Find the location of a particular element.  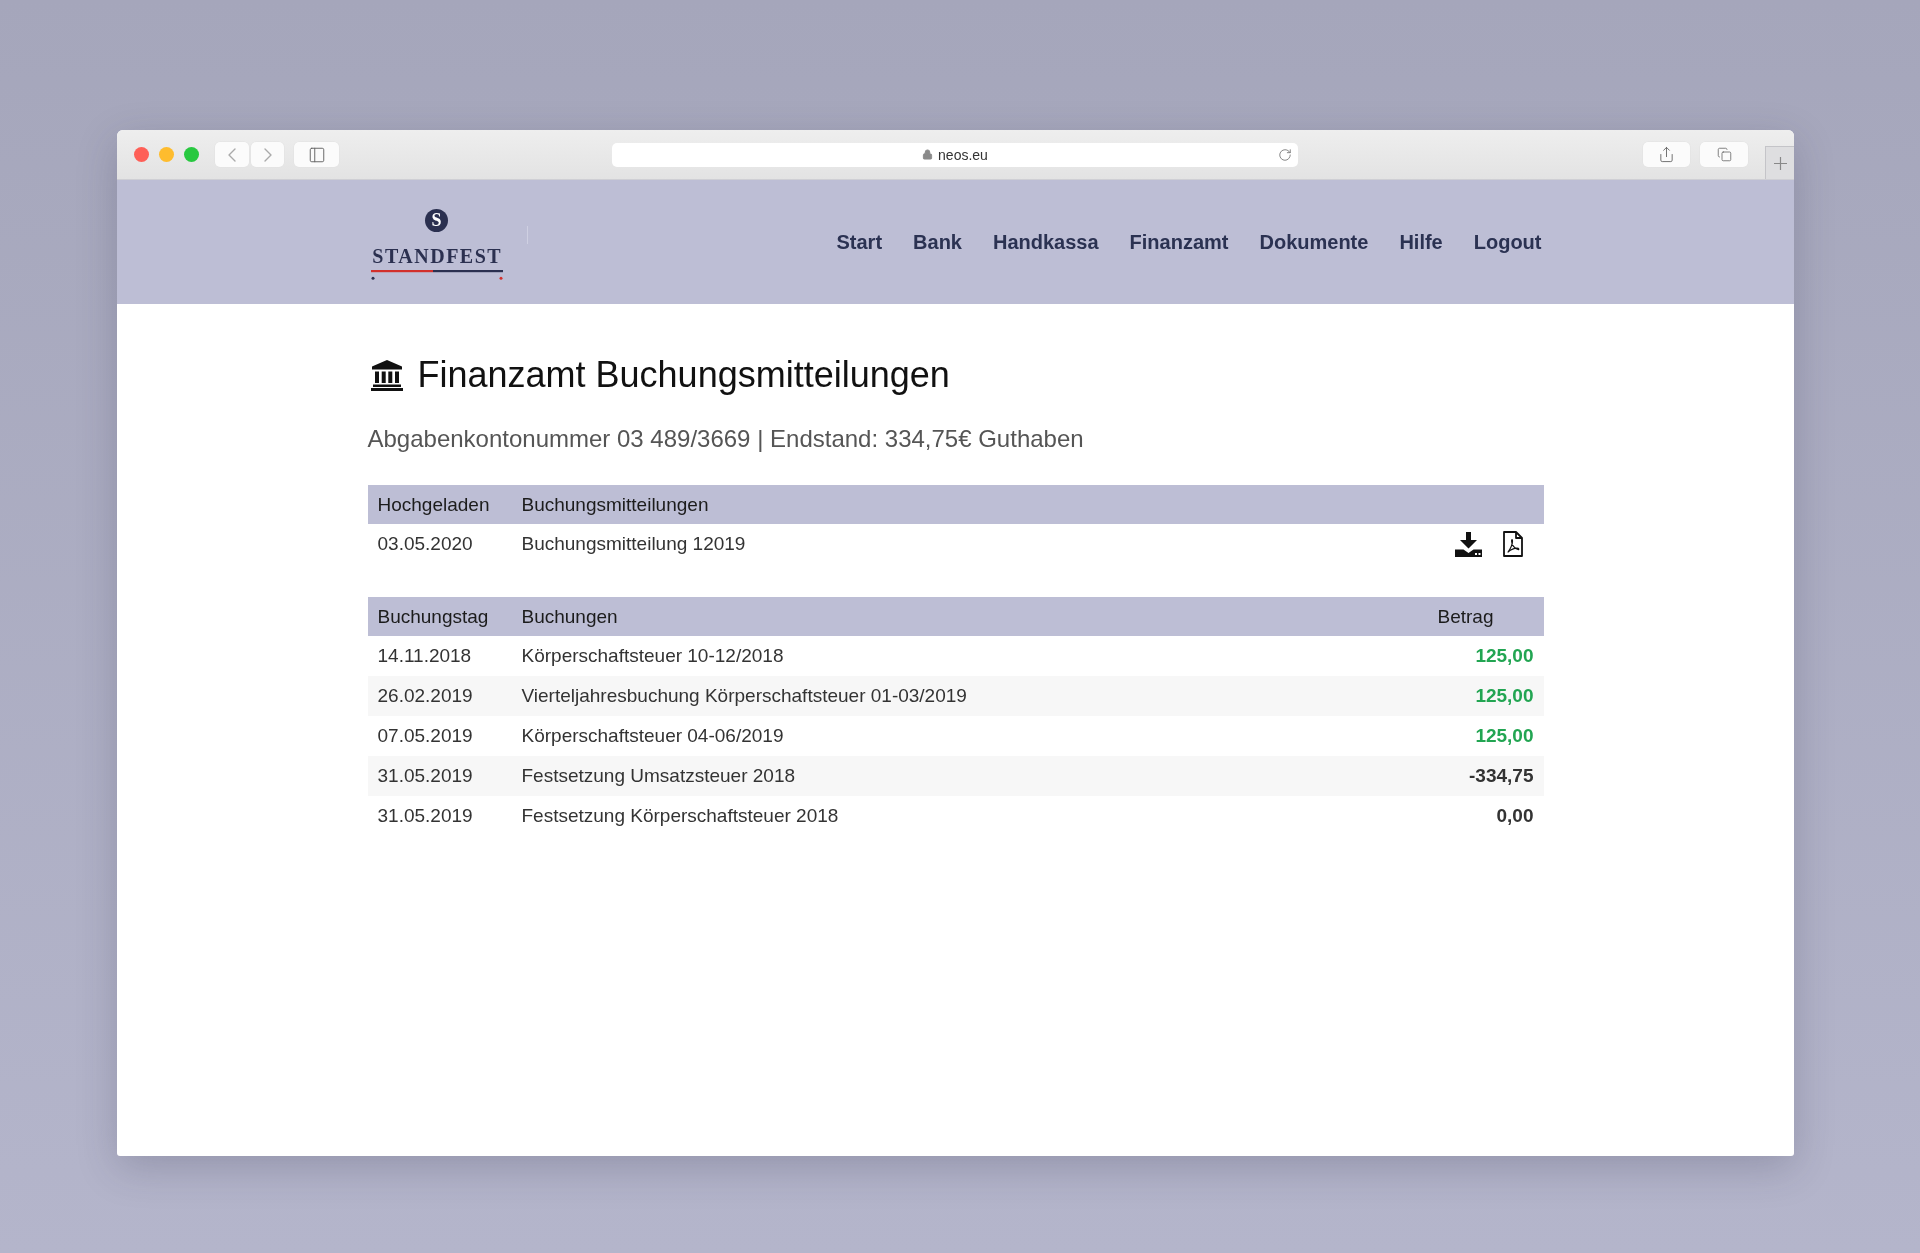

back-button is located at coordinates (232, 154).